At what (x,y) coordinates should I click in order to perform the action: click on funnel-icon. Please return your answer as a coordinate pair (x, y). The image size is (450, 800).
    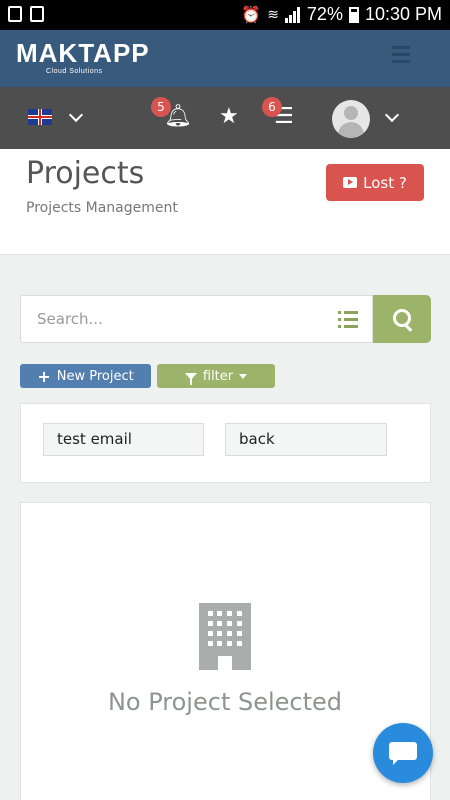
    Looking at the image, I should click on (190, 378).